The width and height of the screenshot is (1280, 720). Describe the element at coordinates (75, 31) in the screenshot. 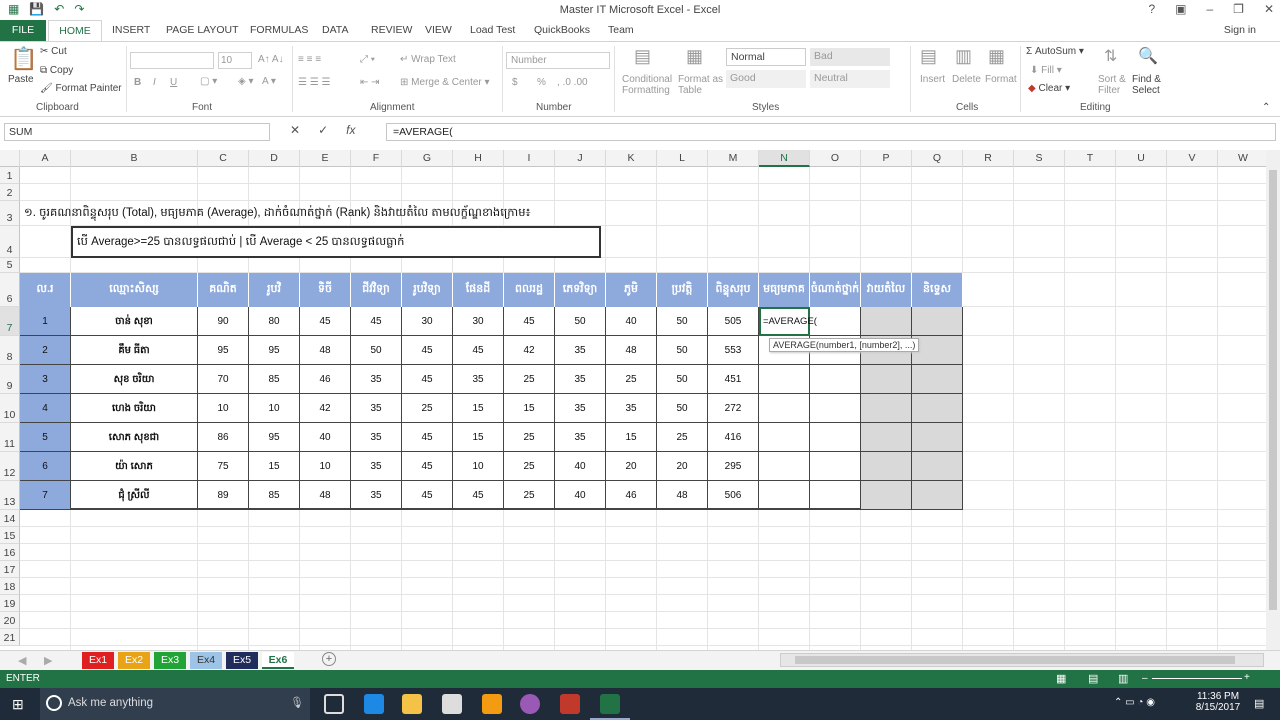

I see `tab-home: HOME` at that location.